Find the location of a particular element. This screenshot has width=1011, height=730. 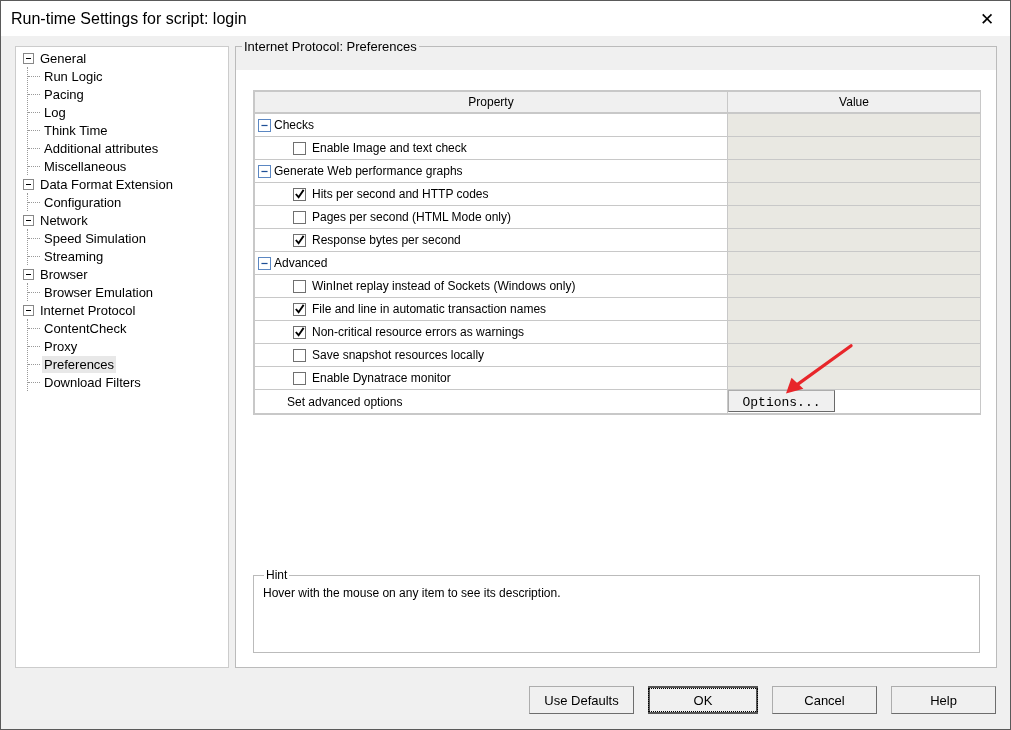

tree-item: Internet Protocol is located at coordinates (88, 310).